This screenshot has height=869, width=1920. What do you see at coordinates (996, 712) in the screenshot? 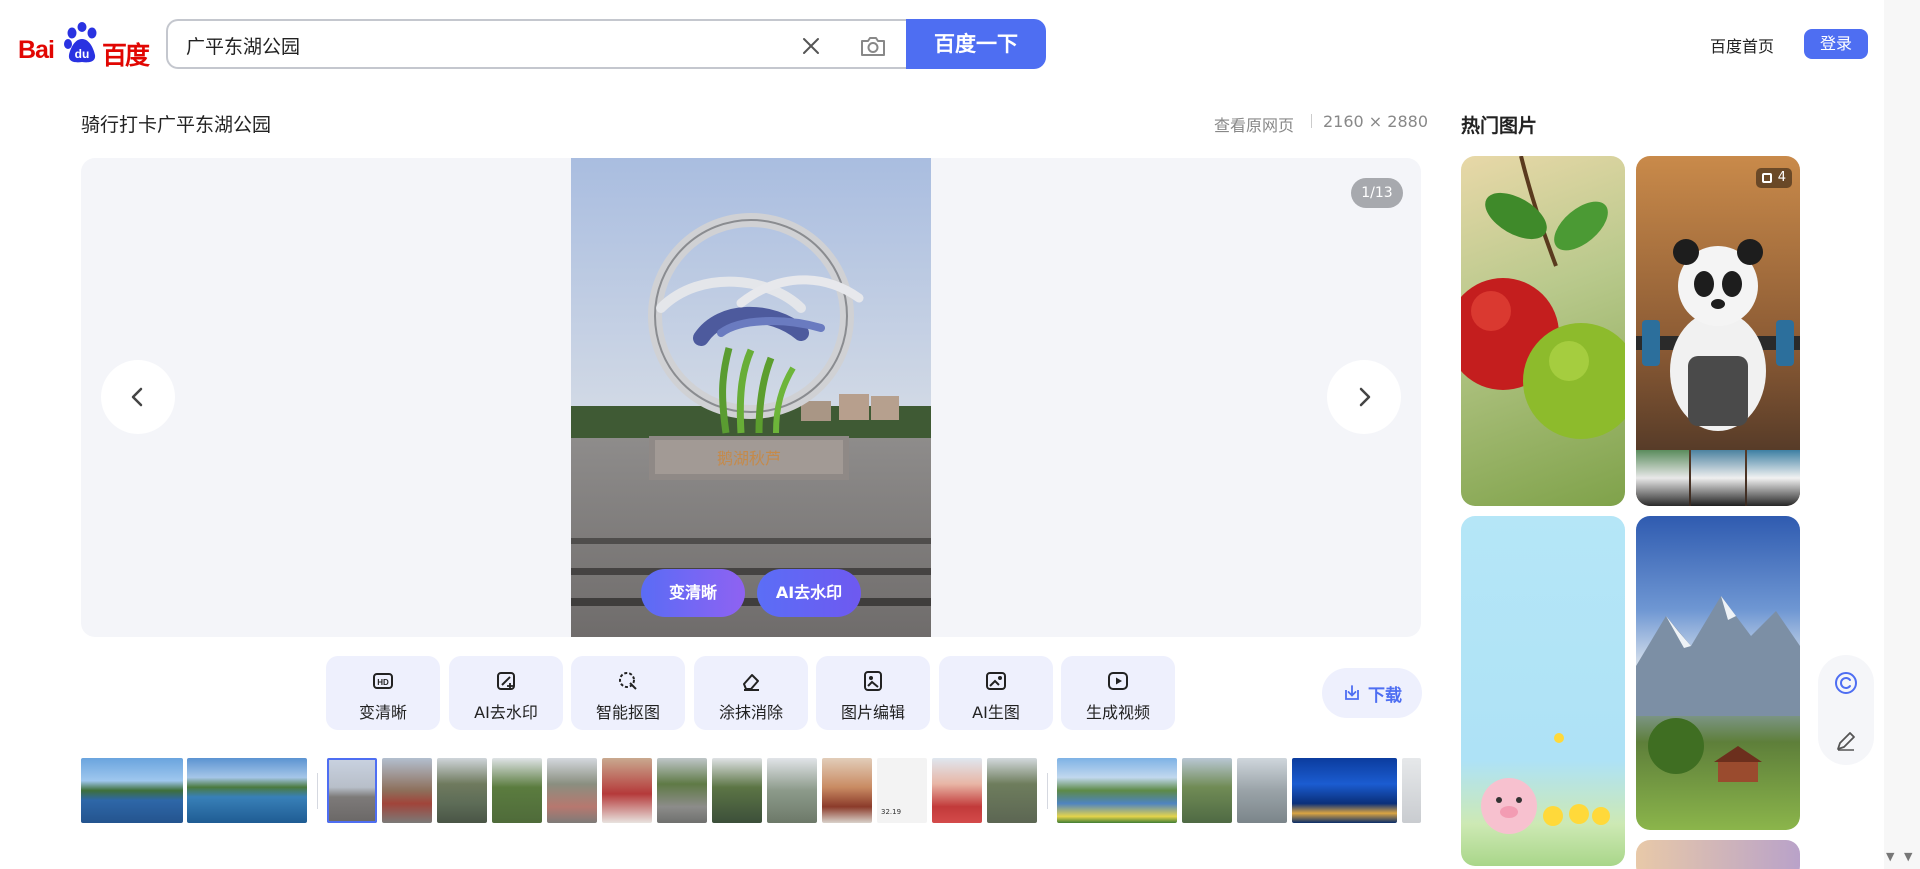
I see `tool-label: AI生图` at bounding box center [996, 712].